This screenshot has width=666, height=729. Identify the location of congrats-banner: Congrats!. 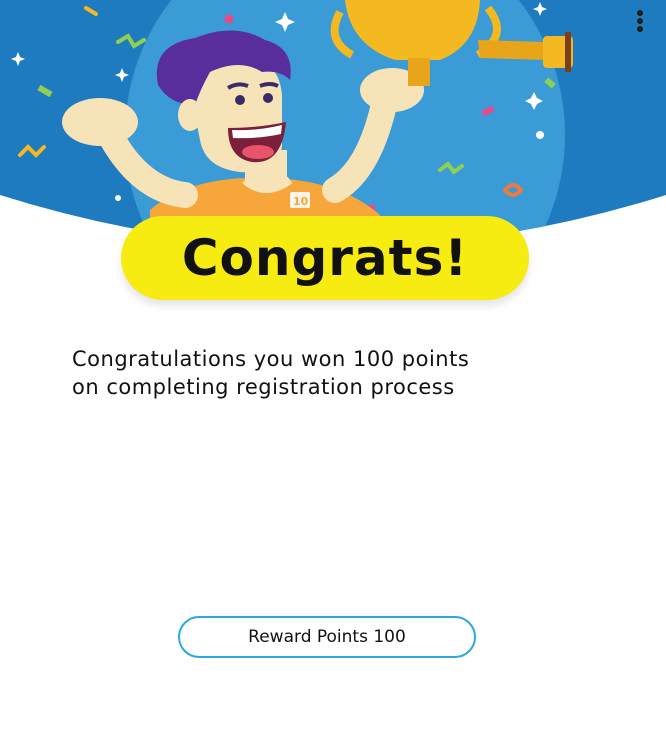
(325, 258).